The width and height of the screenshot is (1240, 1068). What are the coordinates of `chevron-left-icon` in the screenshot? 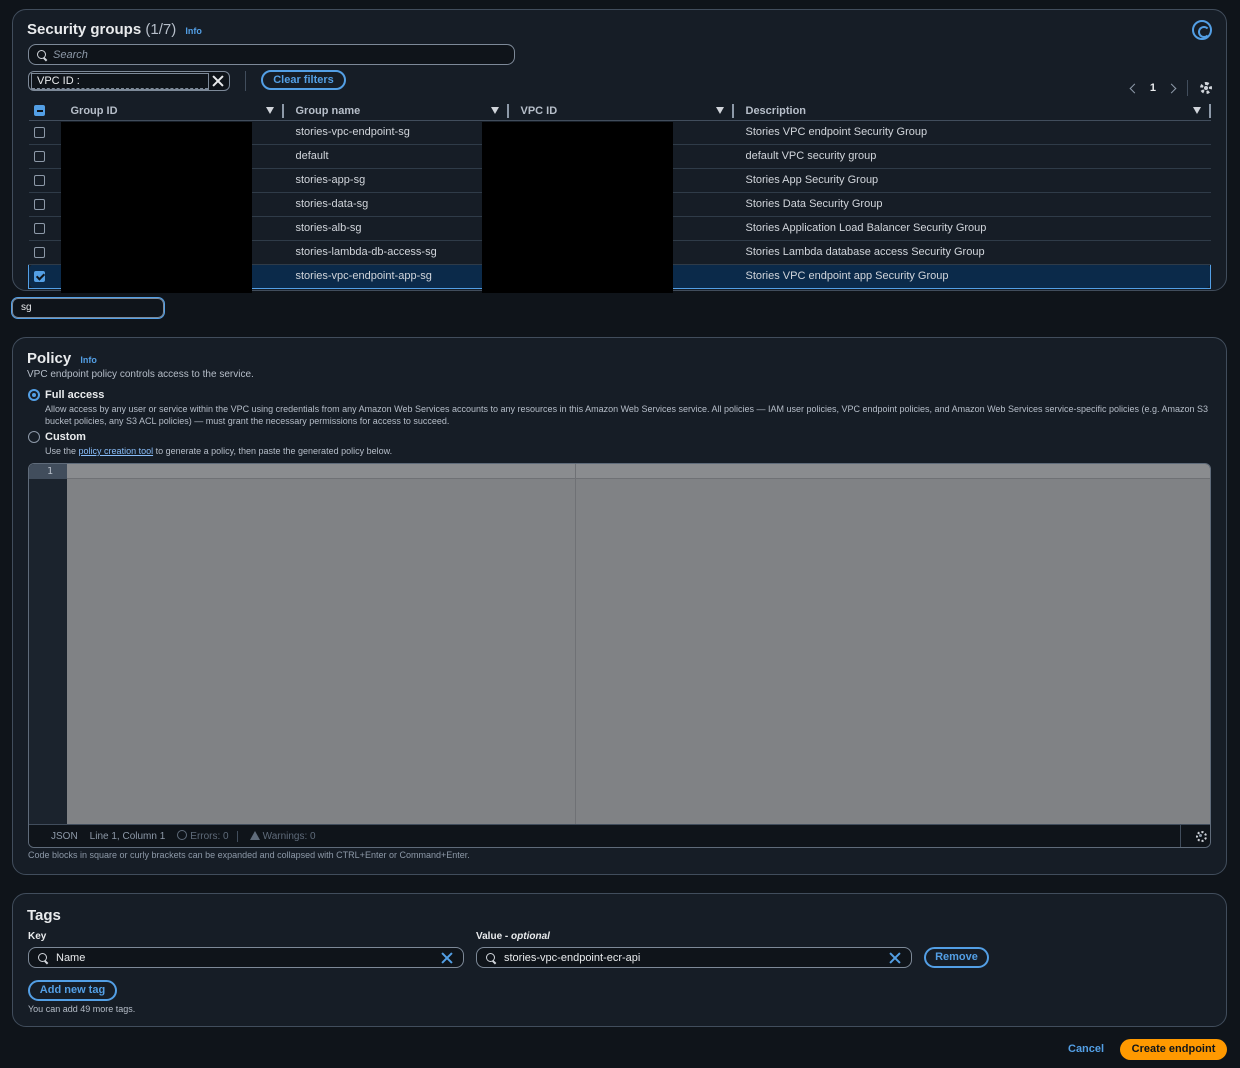 It's located at (1134, 88).